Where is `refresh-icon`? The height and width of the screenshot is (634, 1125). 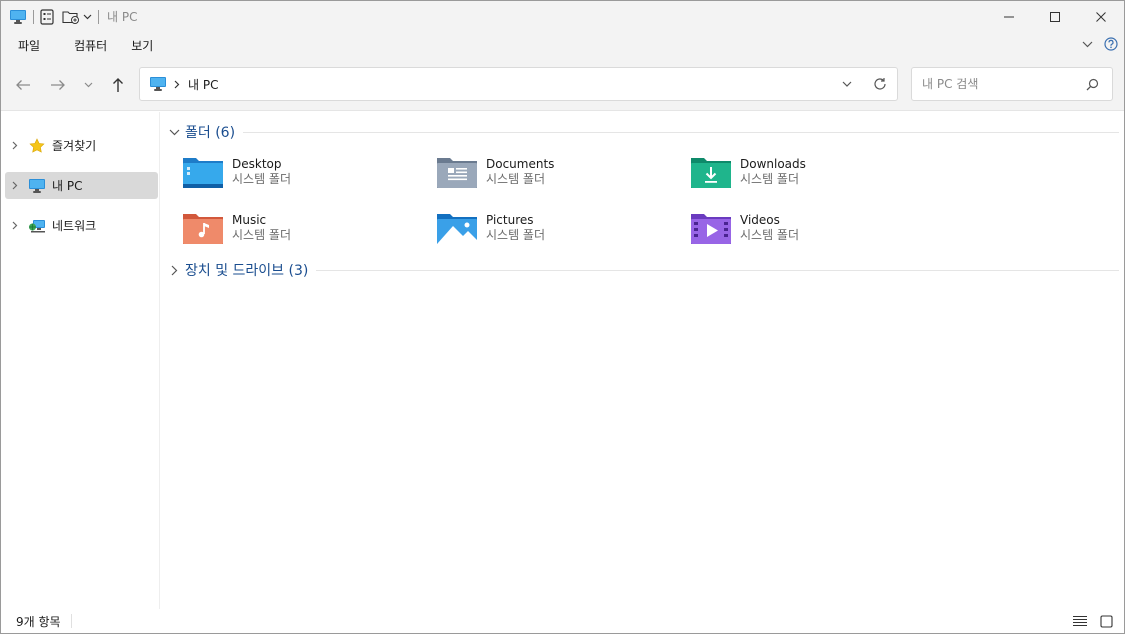
refresh-icon is located at coordinates (880, 84).